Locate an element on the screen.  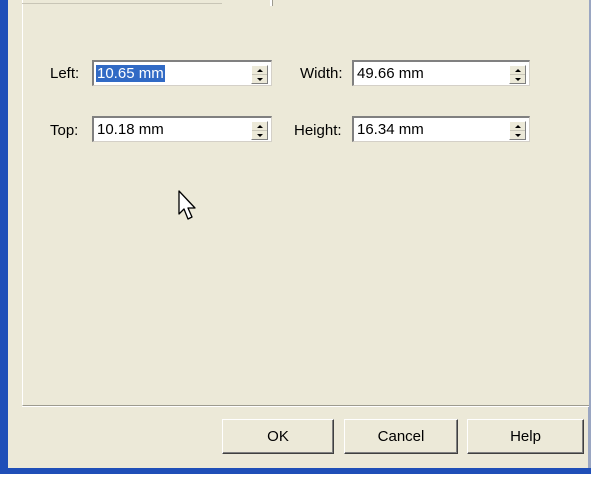
top-input: 10.18 mm is located at coordinates (182, 129).